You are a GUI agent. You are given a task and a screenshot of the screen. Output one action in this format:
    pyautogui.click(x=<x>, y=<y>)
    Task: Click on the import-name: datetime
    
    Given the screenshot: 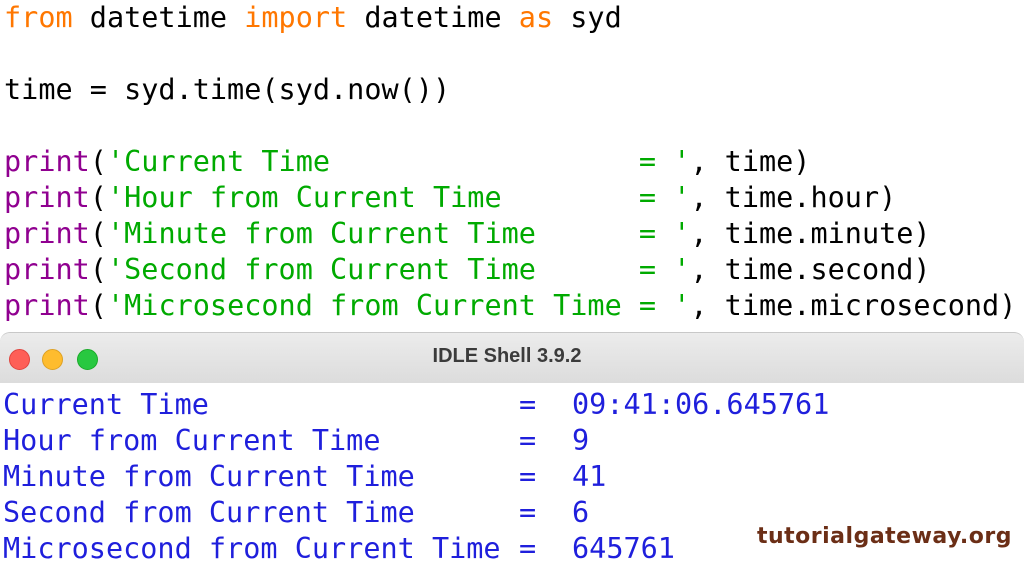 What is the action you would take?
    pyautogui.click(x=433, y=17)
    